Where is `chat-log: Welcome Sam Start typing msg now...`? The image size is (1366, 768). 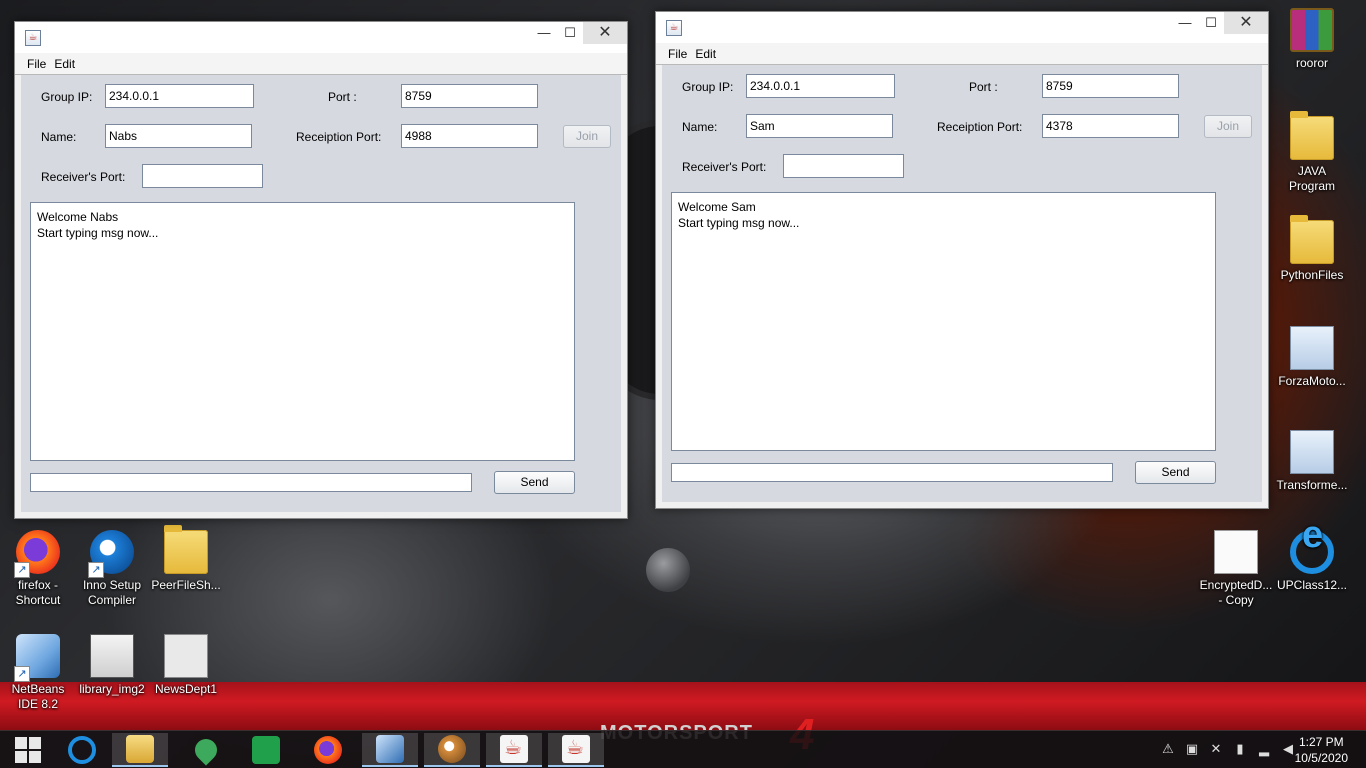
chat-log: Welcome Sam Start typing msg now... is located at coordinates (943, 321).